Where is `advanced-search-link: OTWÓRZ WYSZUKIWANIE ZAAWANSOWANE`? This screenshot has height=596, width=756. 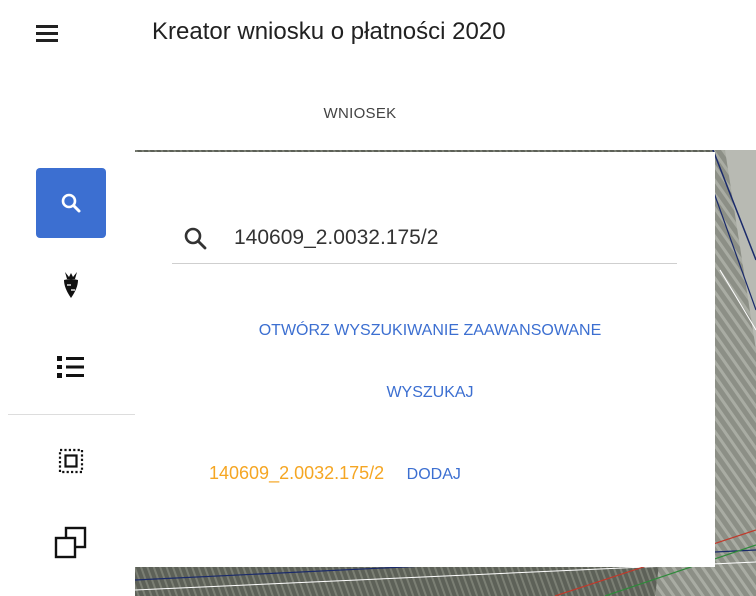
advanced-search-link: OTWÓRZ WYSZUKIWANIE ZAAWANSOWANE is located at coordinates (430, 331).